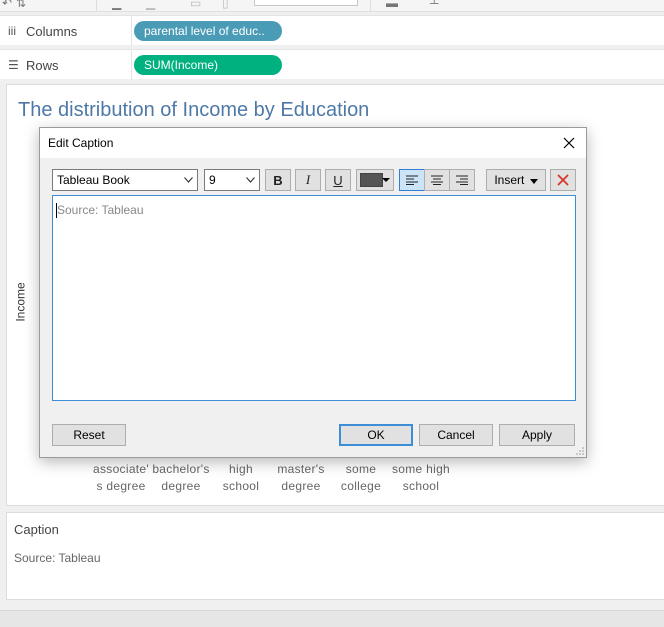 The image size is (664, 627). What do you see at coordinates (376, 435) in the screenshot?
I see `ok-button: OK` at bounding box center [376, 435].